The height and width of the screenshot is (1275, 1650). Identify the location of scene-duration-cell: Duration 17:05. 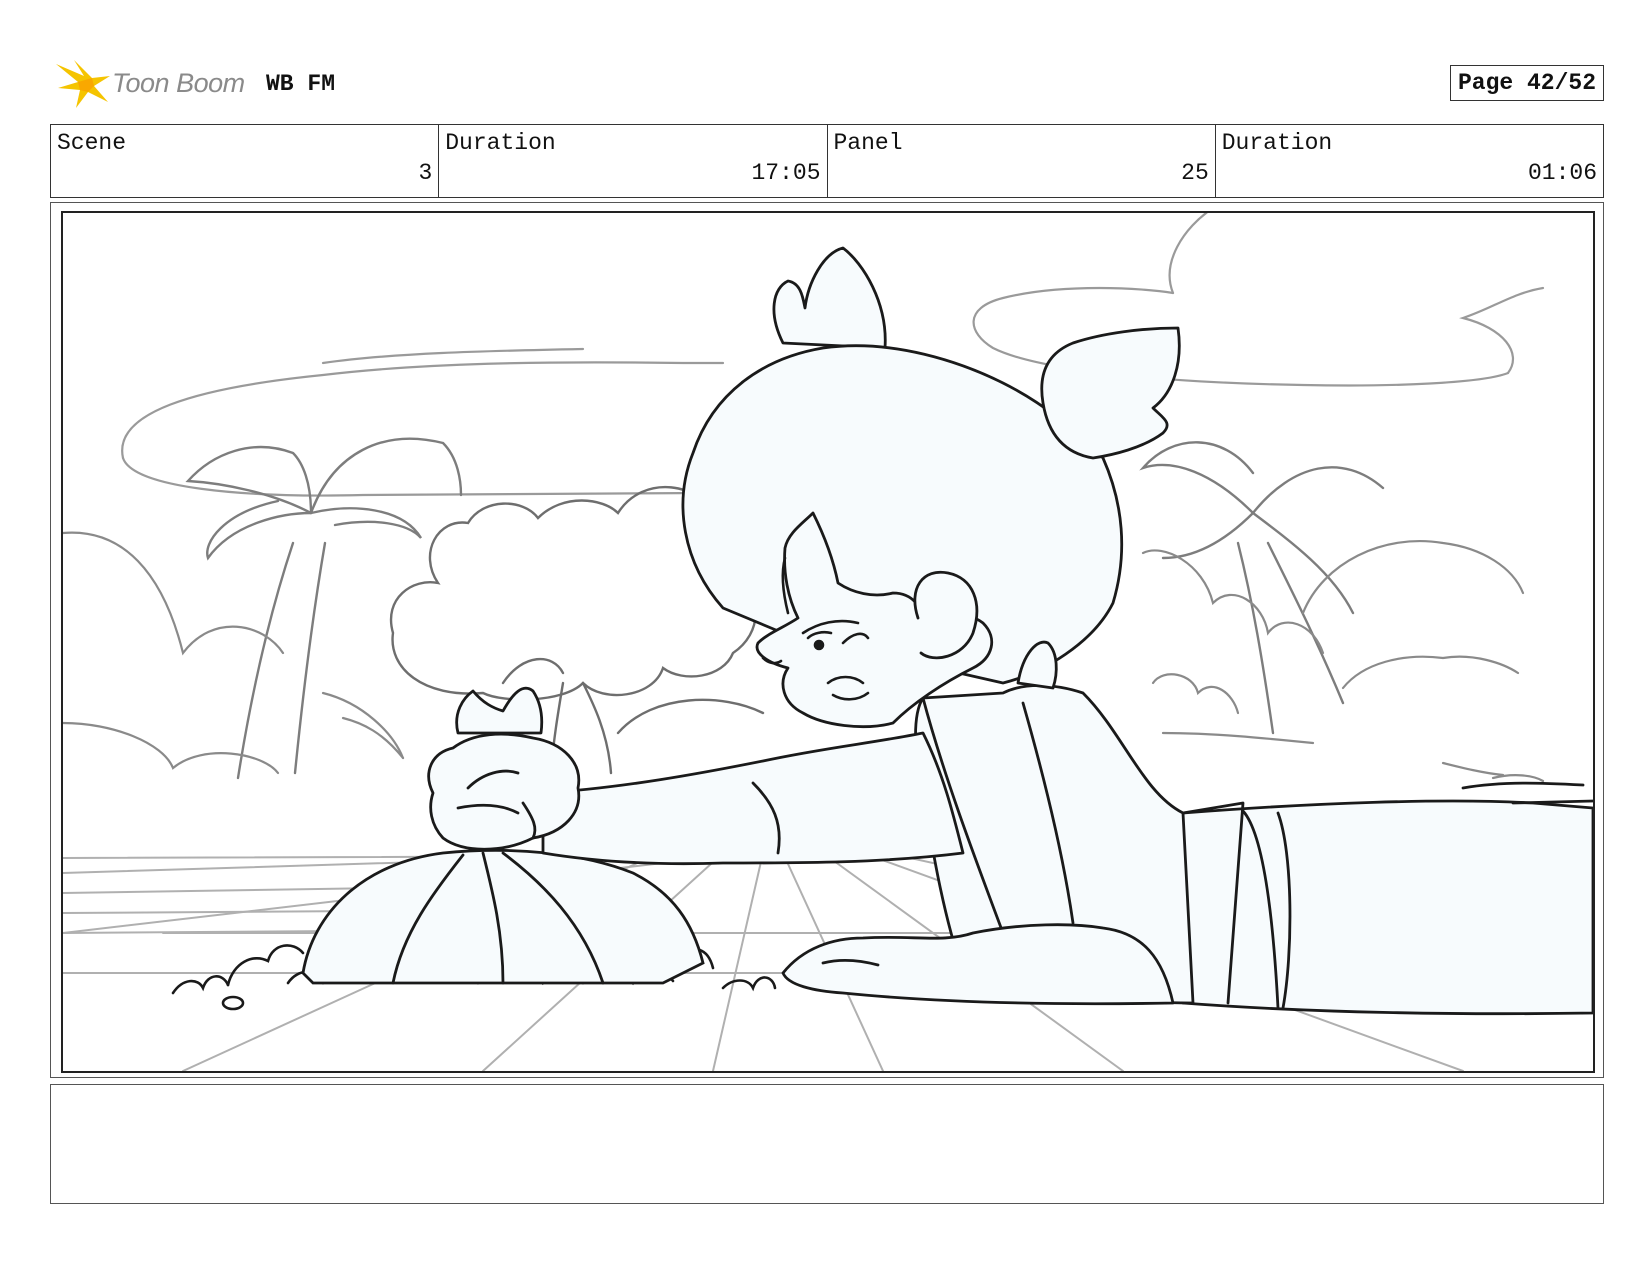
(632, 161).